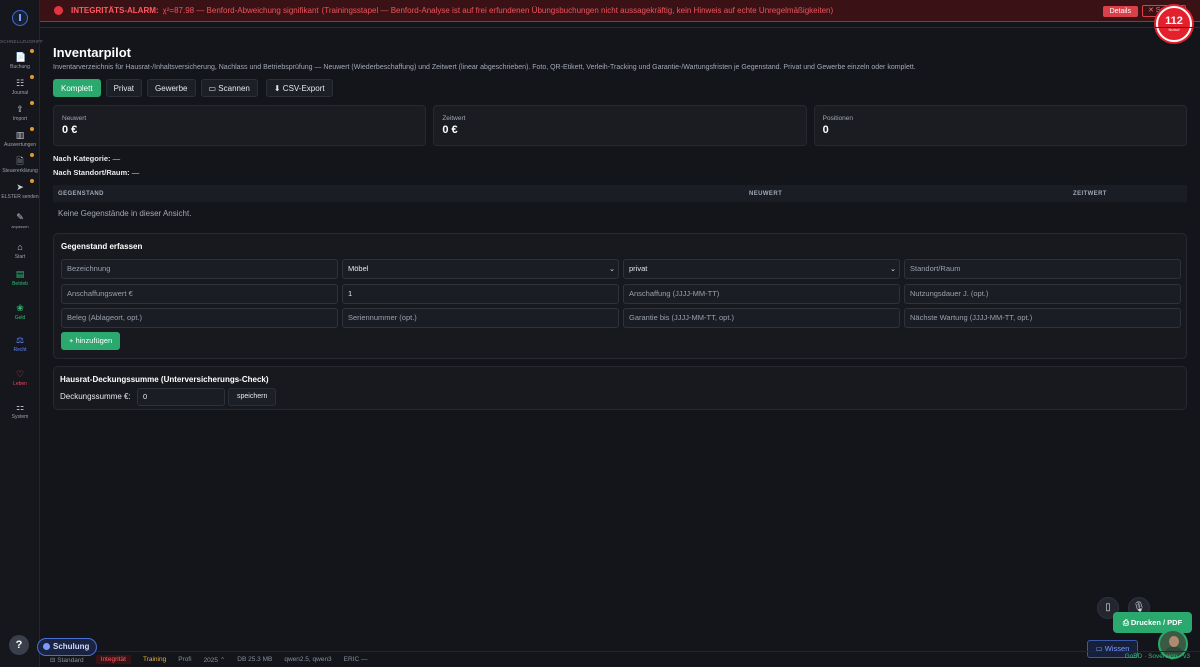 This screenshot has width=1200, height=667. What do you see at coordinates (58, 10) in the screenshot?
I see `alert-dot-icon` at bounding box center [58, 10].